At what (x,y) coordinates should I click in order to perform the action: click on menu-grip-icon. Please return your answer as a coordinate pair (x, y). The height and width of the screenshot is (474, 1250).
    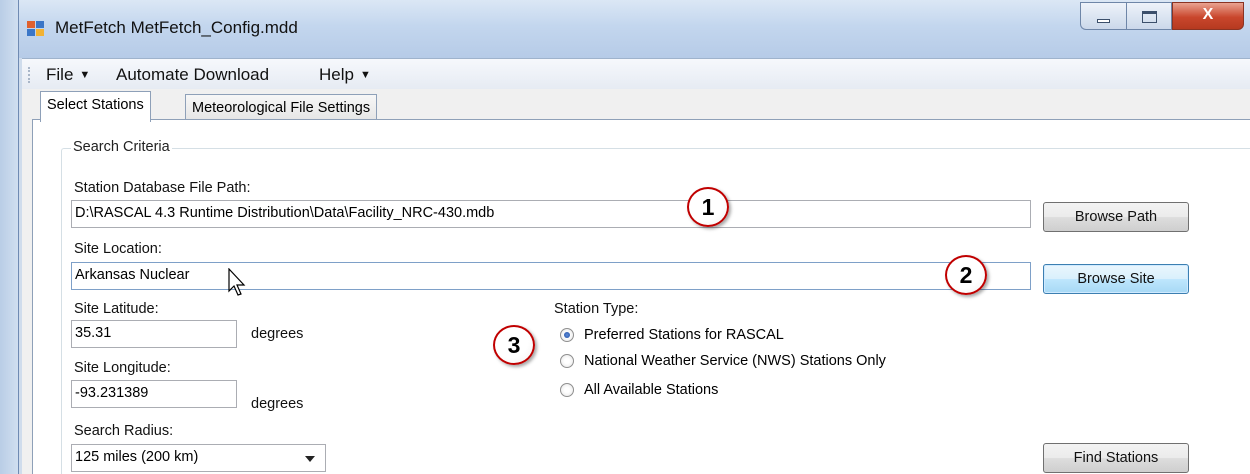
    Looking at the image, I should click on (29, 75).